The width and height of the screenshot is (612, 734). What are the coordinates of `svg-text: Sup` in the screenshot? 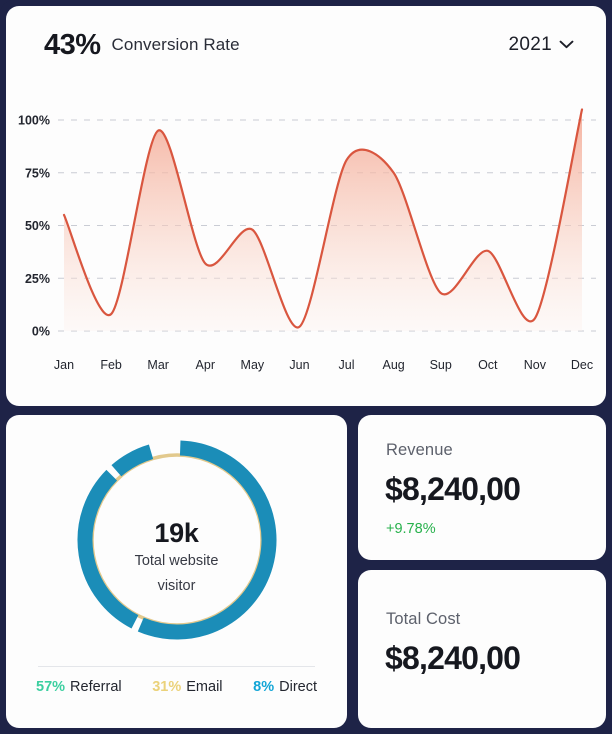 It's located at (441, 365).